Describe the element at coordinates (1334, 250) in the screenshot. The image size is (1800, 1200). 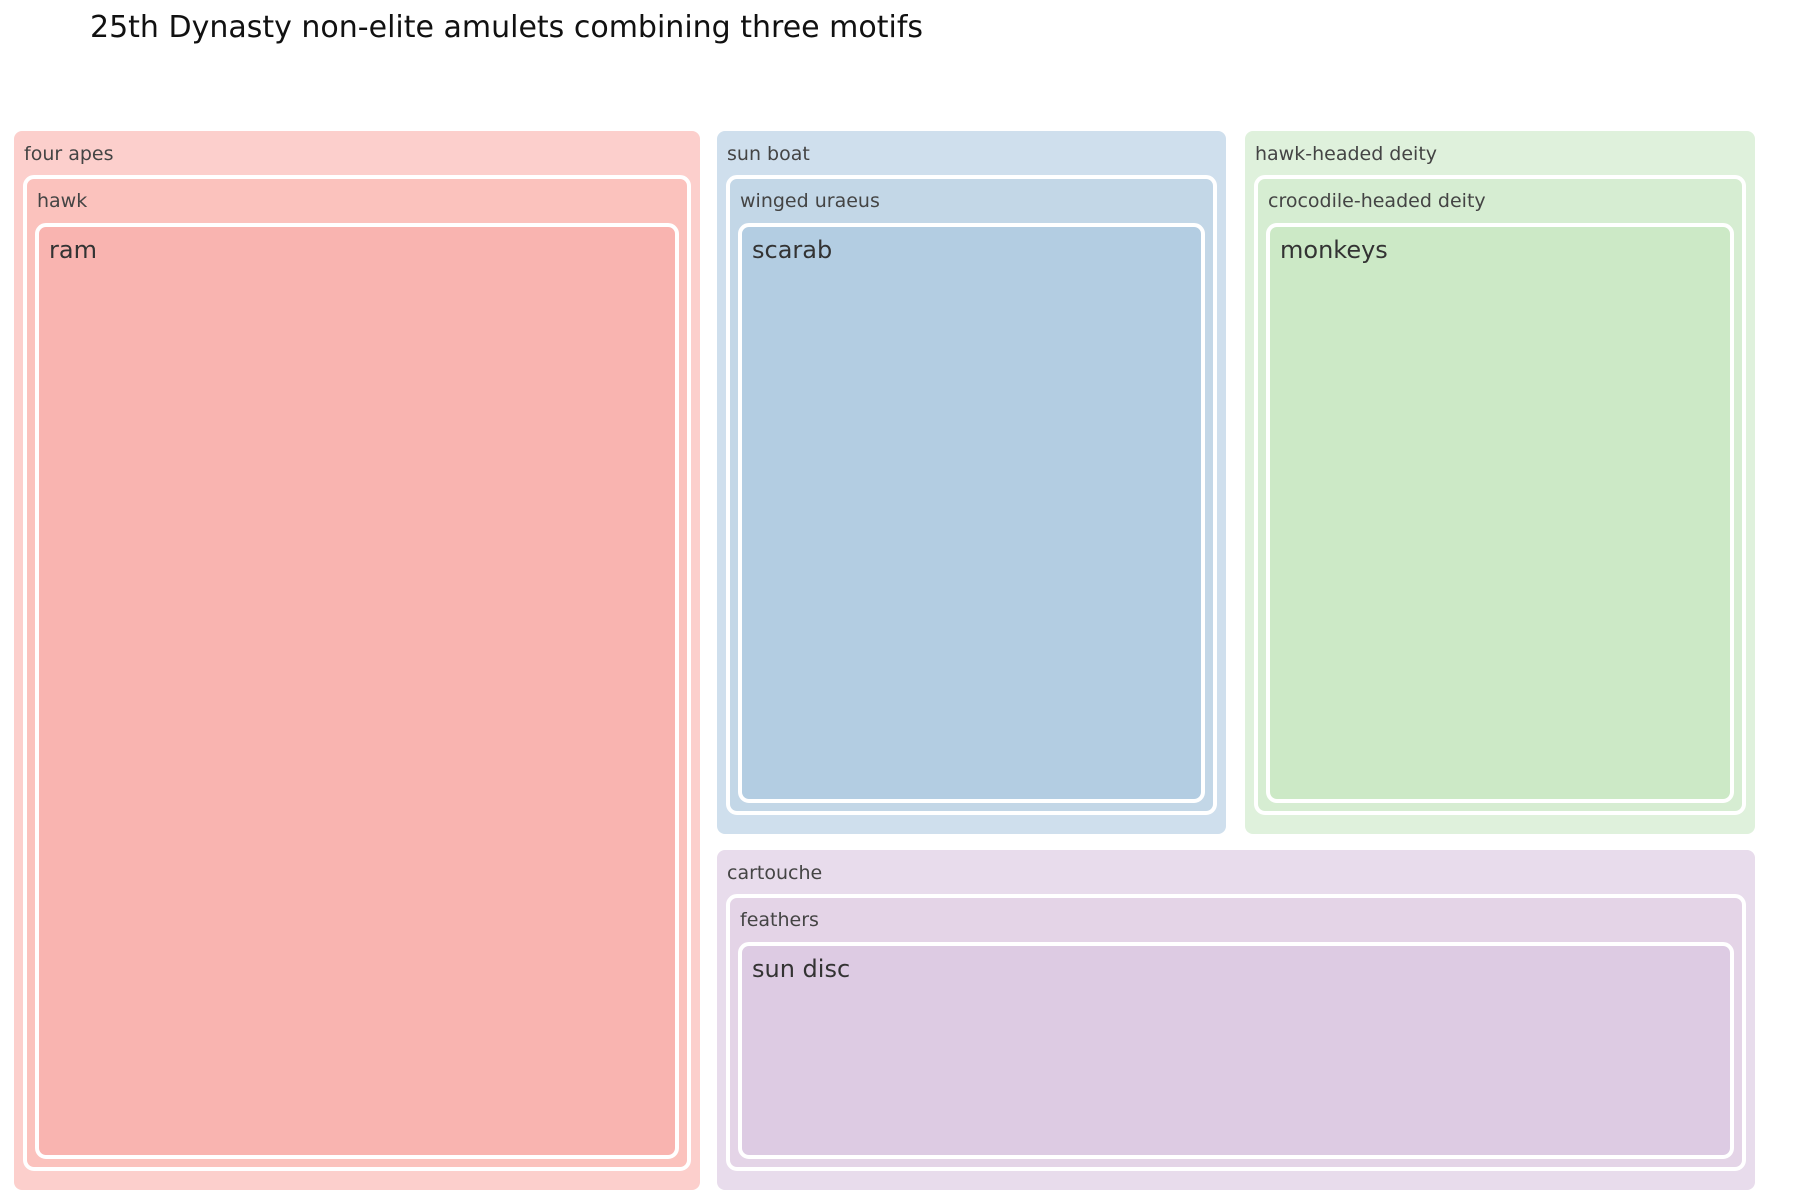
I see `leaf-label-monkeys: monkeys` at that location.